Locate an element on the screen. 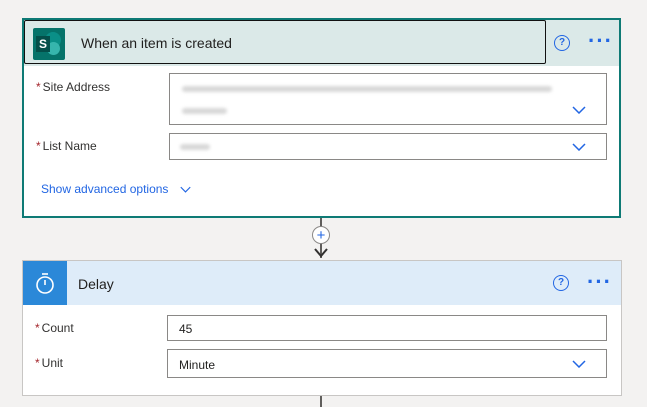 This screenshot has width=647, height=407. unit-value: Minute is located at coordinates (197, 365).